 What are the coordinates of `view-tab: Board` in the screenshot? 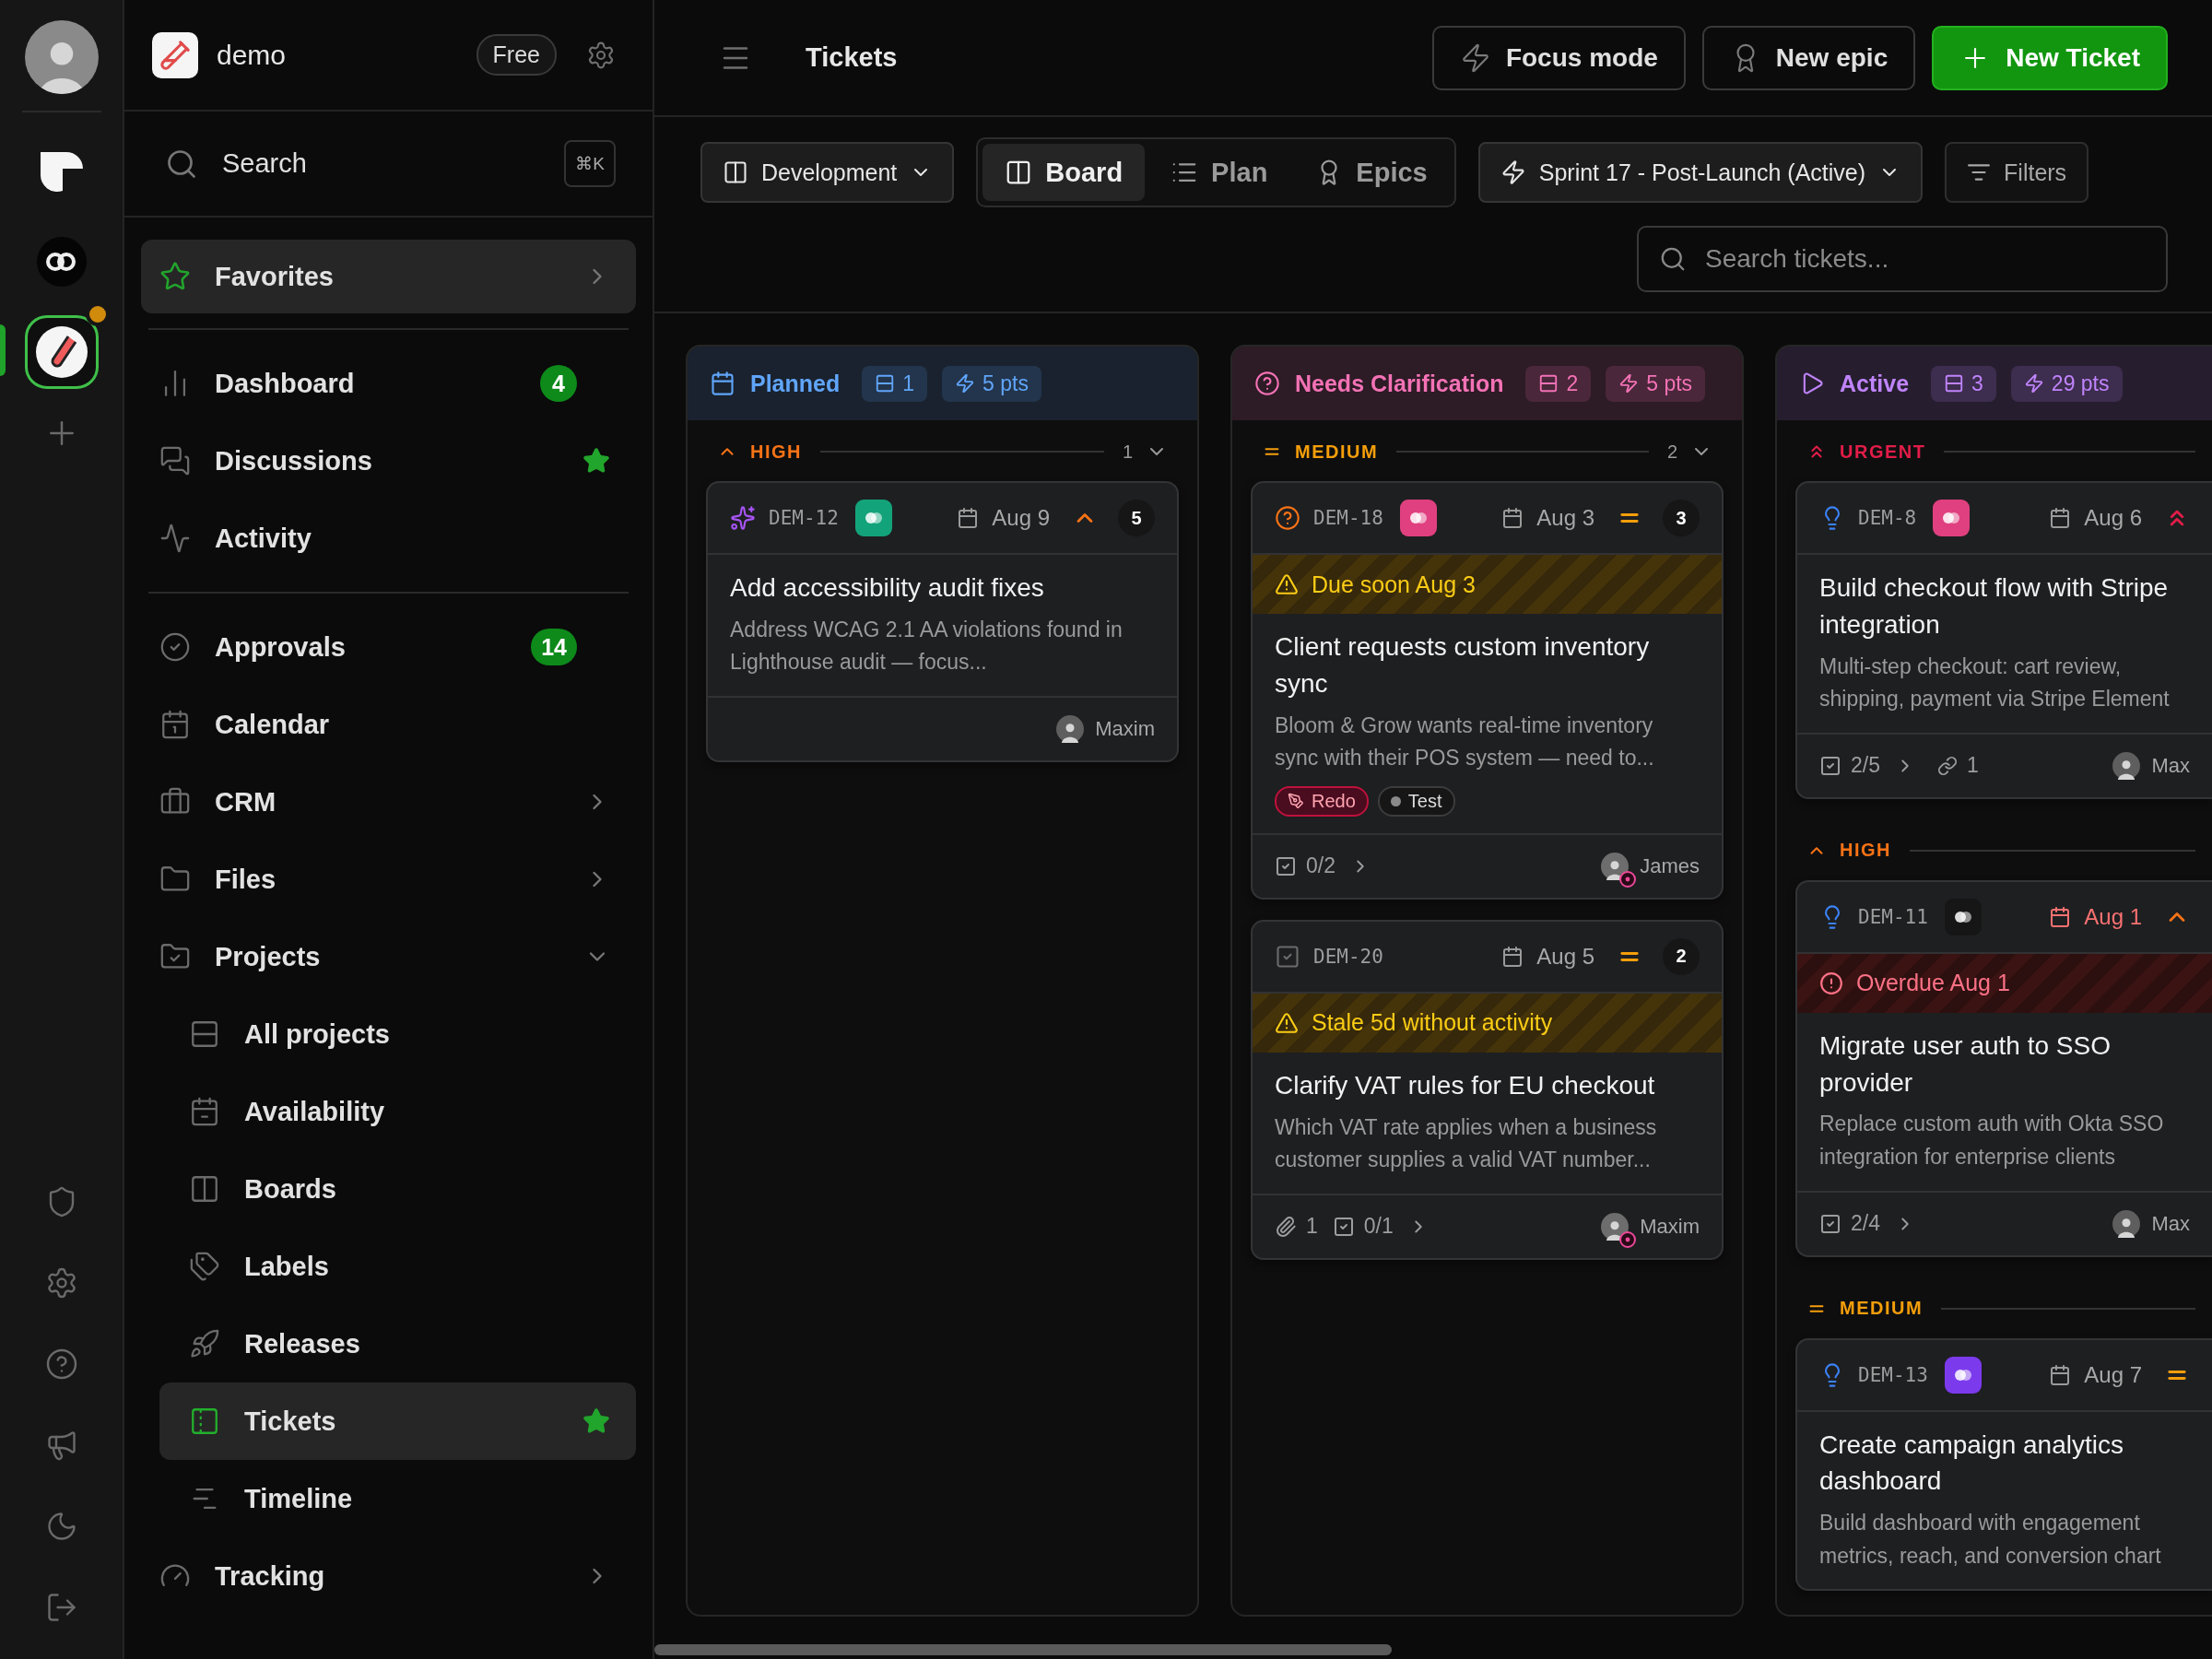 It's located at (1064, 172).